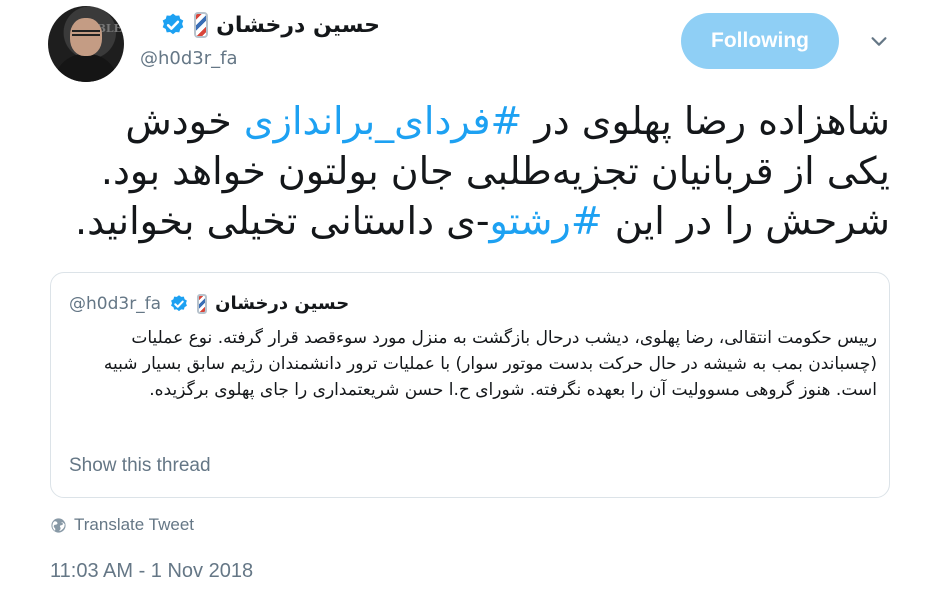 This screenshot has height=593, width=936. What do you see at coordinates (546, 221) in the screenshot?
I see `hashtag-link: #رشتو` at bounding box center [546, 221].